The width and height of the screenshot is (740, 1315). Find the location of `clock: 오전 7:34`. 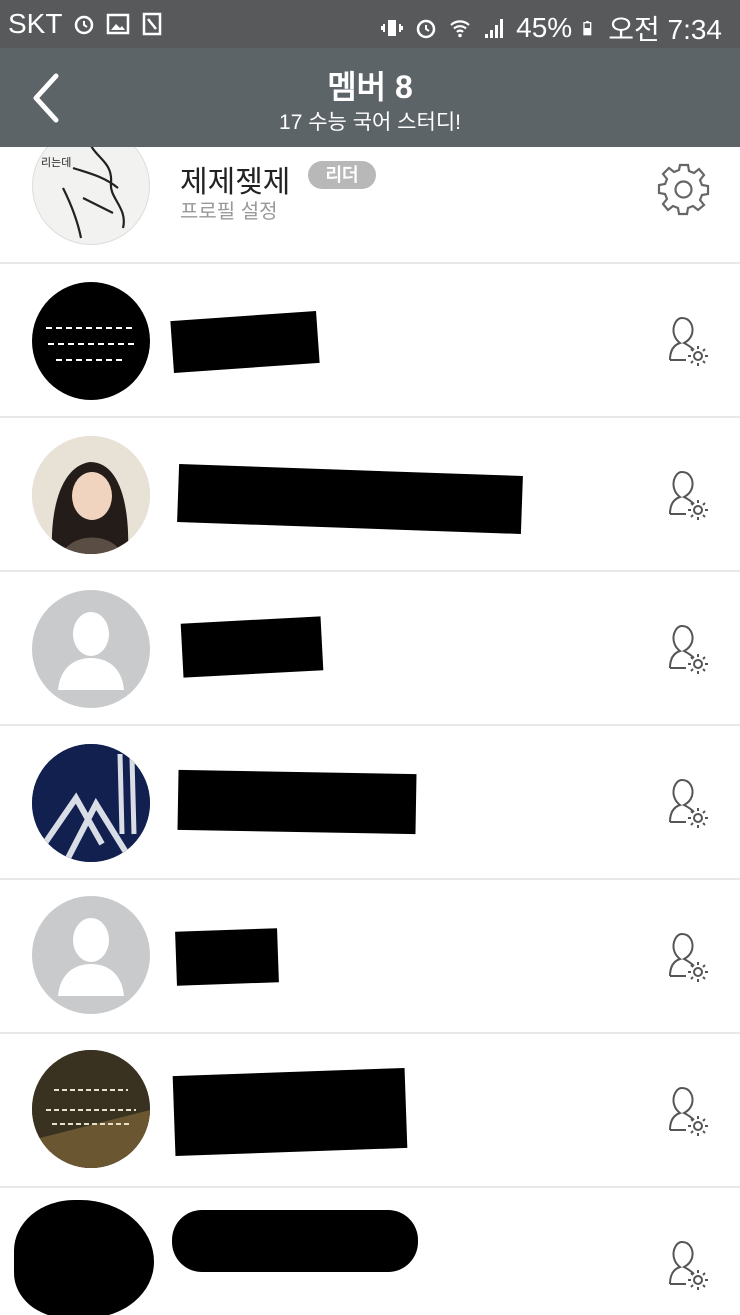

clock: 오전 7:34 is located at coordinates (665, 29).